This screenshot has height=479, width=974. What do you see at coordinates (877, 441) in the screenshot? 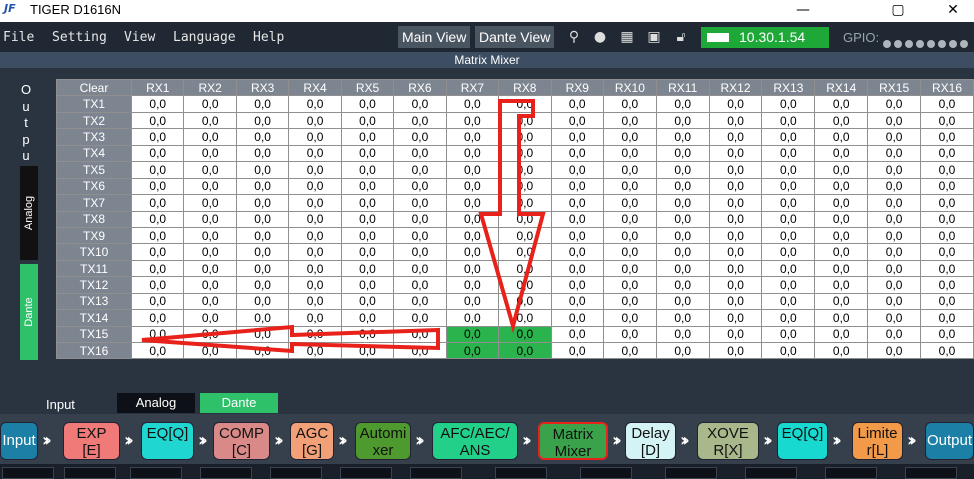
I see `chain-block-limiter: Limite r[L]` at bounding box center [877, 441].